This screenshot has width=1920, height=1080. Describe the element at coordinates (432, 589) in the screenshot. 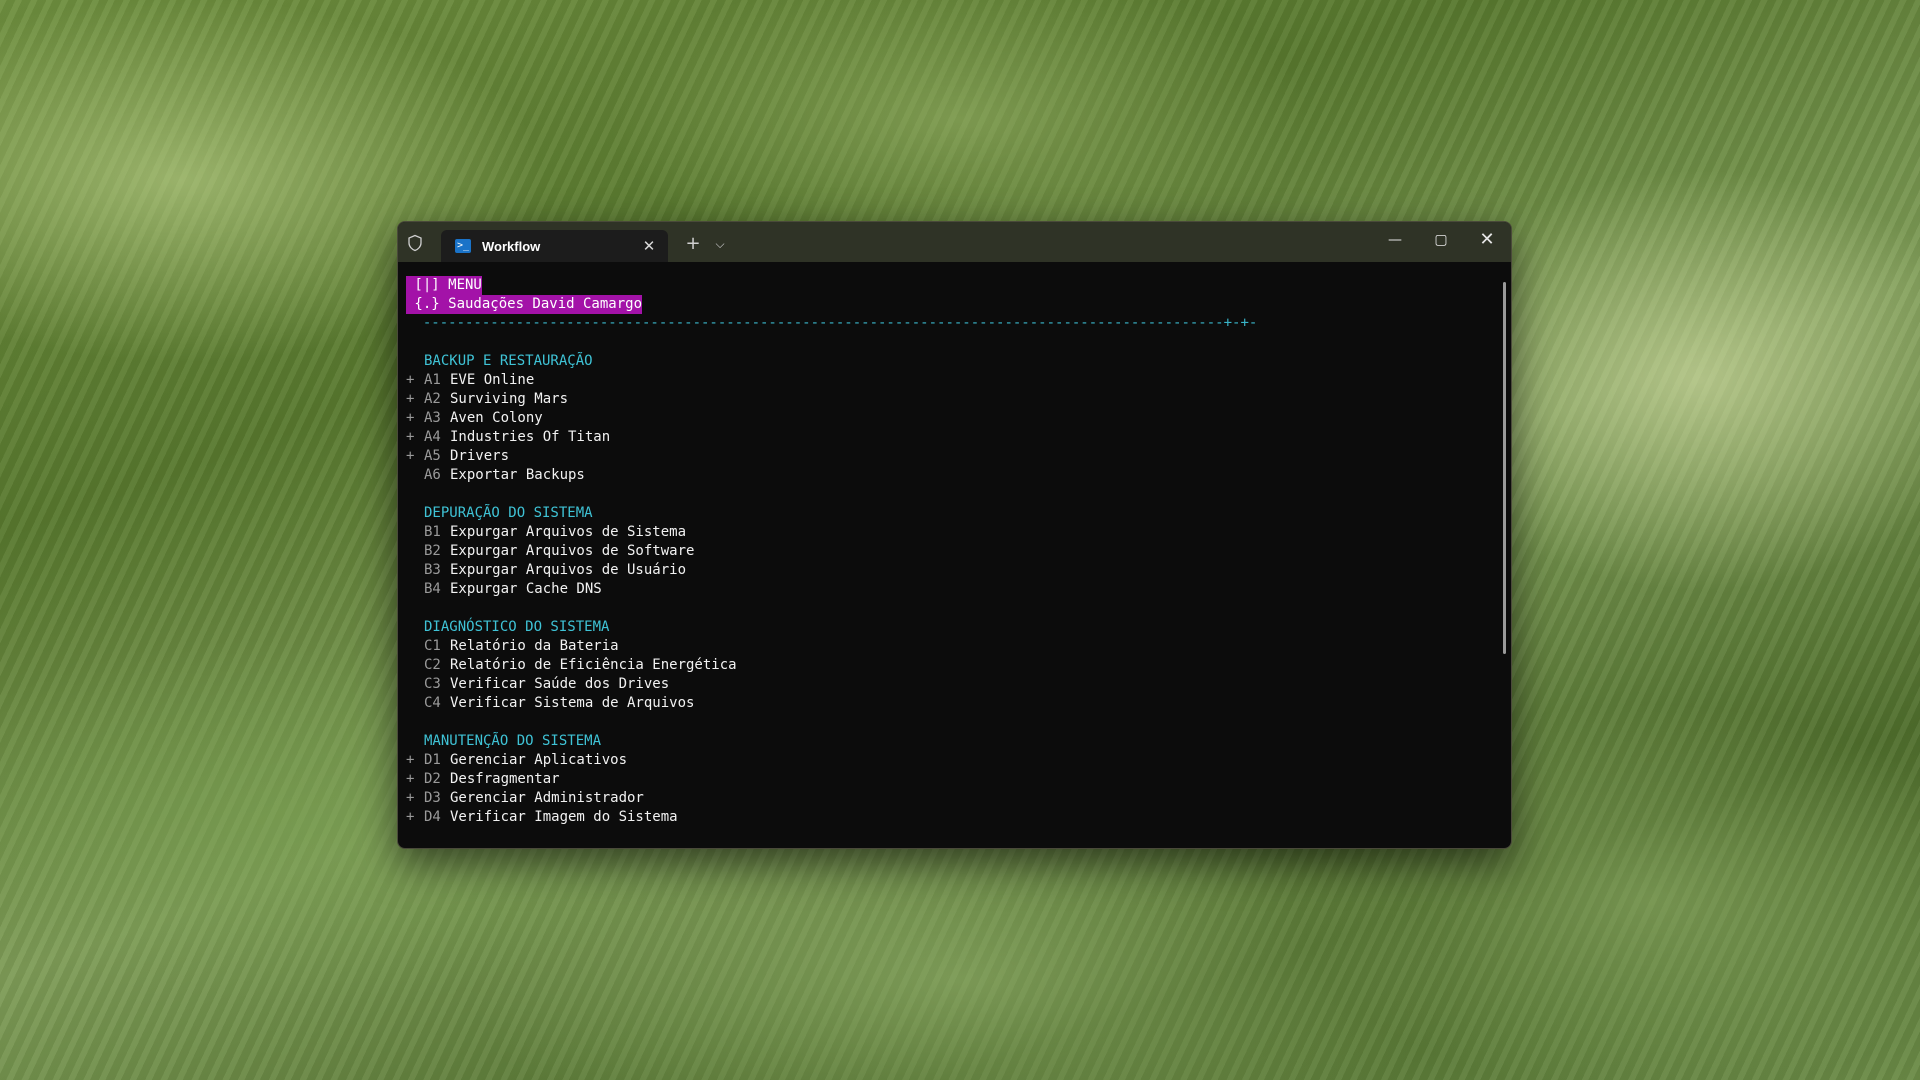

I see `menu-item-code: B4` at that location.